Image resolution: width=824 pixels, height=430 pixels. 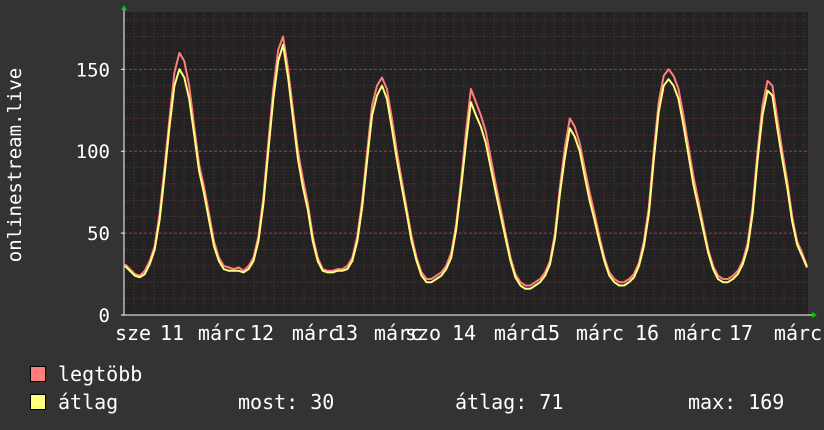 What do you see at coordinates (262, 333) in the screenshot?
I see `x-tick-label: 12` at bounding box center [262, 333].